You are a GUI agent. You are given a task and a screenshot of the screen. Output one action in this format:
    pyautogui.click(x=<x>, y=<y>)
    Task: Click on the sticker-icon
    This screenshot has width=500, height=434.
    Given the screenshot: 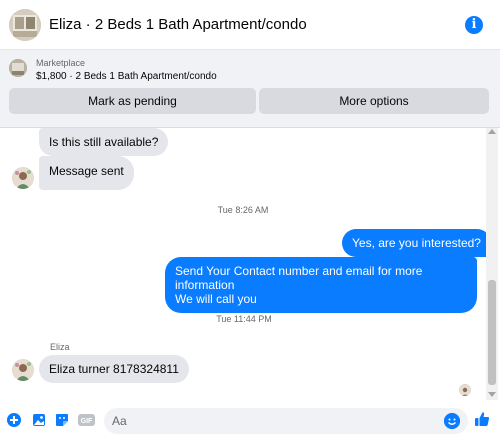 What is the action you would take?
    pyautogui.click(x=62, y=420)
    